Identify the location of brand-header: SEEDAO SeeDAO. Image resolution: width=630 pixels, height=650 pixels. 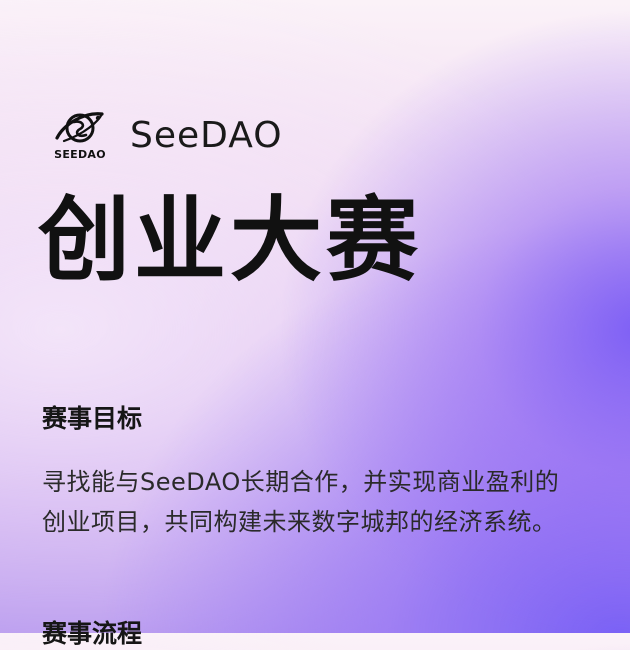
(167, 136).